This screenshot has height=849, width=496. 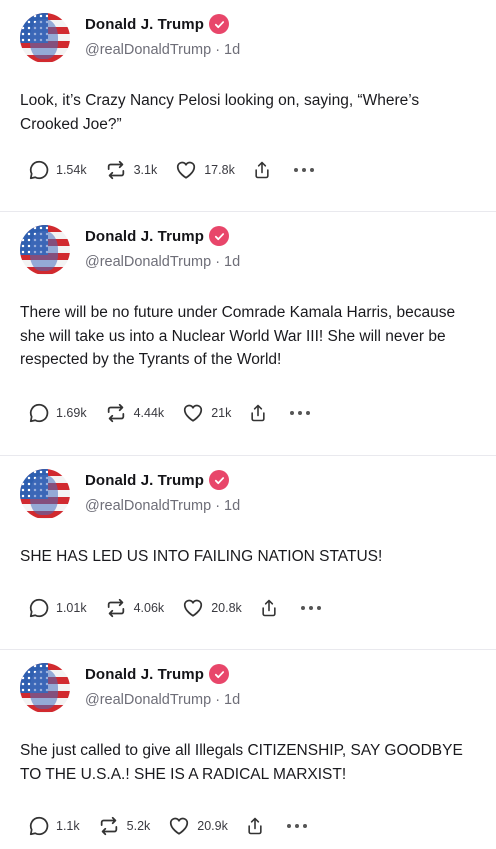 I want to click on like-count: 20.9k, so click(x=212, y=826).